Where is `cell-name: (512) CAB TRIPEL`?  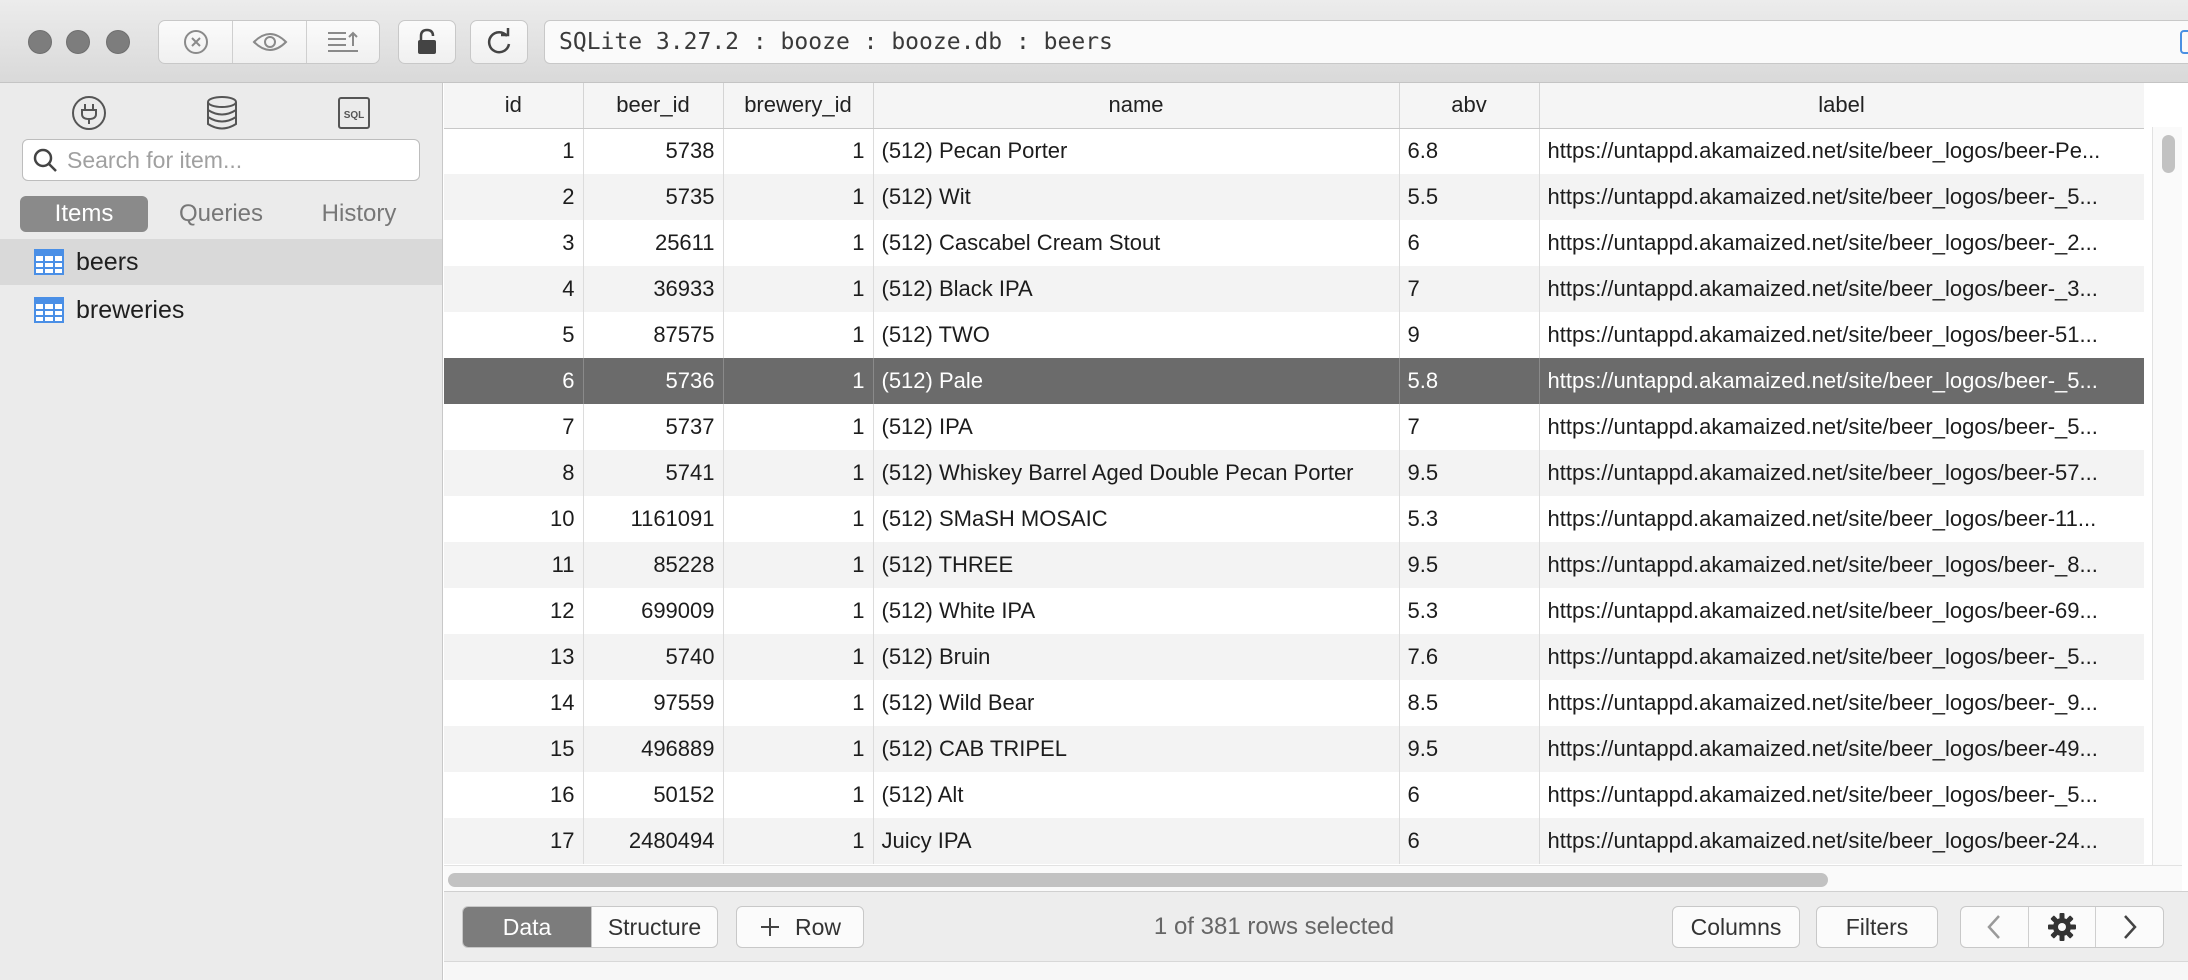
cell-name: (512) CAB TRIPEL is located at coordinates (1136, 749).